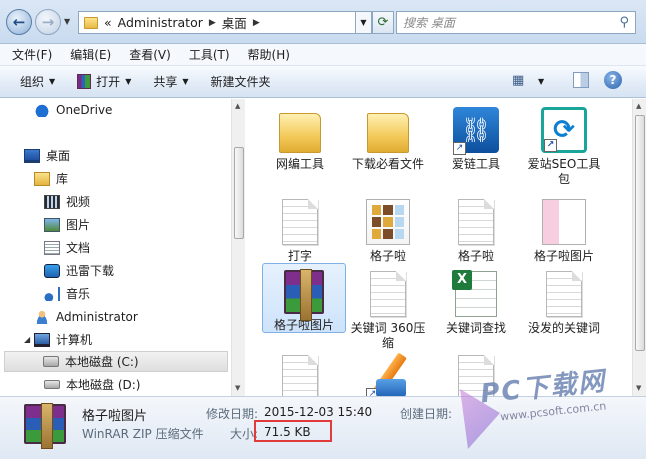  I want to click on file-view-scrollbar: ▲ ▼, so click(639, 247).